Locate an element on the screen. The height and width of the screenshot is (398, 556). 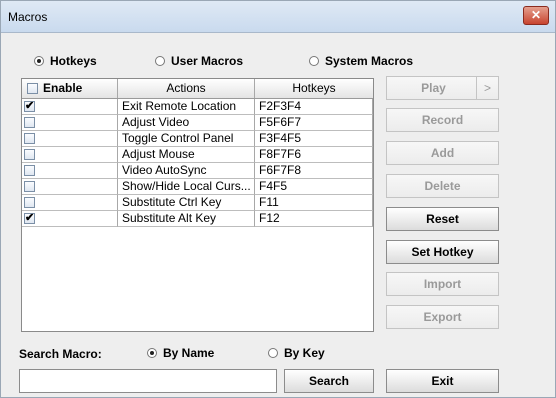
action-cell: Substitute Alt Key is located at coordinates (186, 219).